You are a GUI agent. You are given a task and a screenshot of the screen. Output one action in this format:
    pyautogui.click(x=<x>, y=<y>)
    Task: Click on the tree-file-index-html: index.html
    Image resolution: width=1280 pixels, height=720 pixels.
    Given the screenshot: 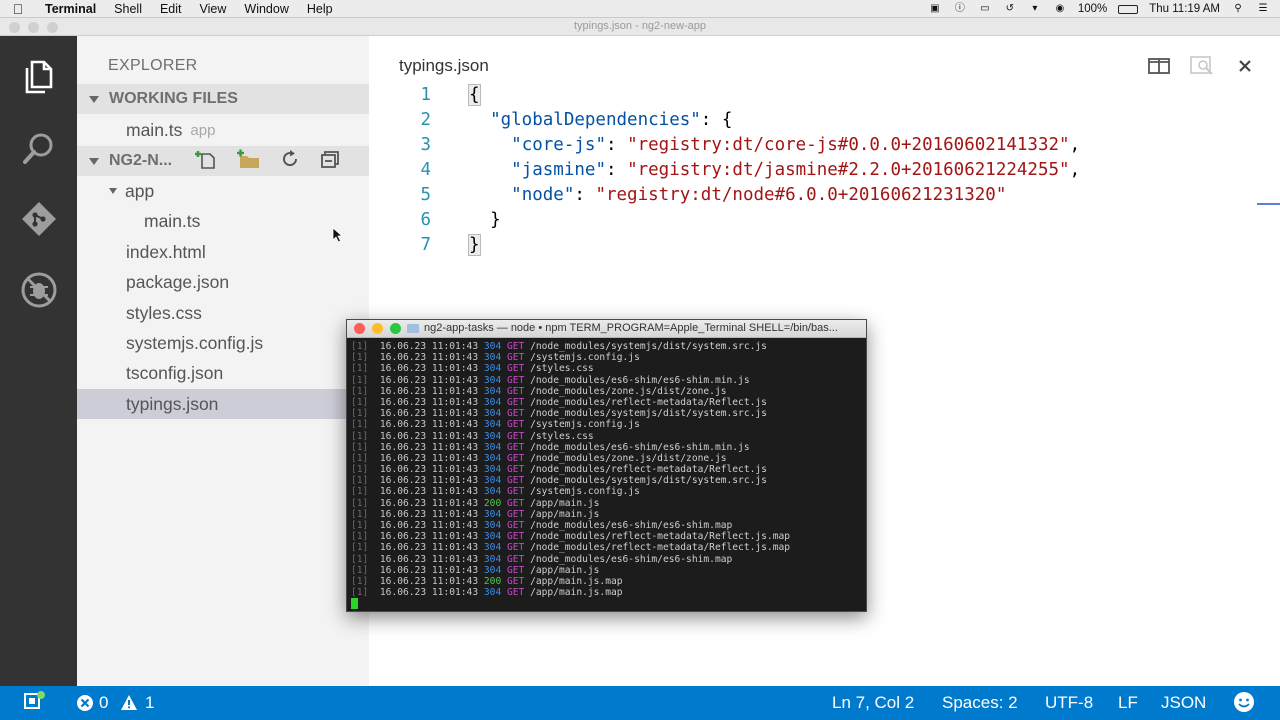 What is the action you would take?
    pyautogui.click(x=223, y=252)
    